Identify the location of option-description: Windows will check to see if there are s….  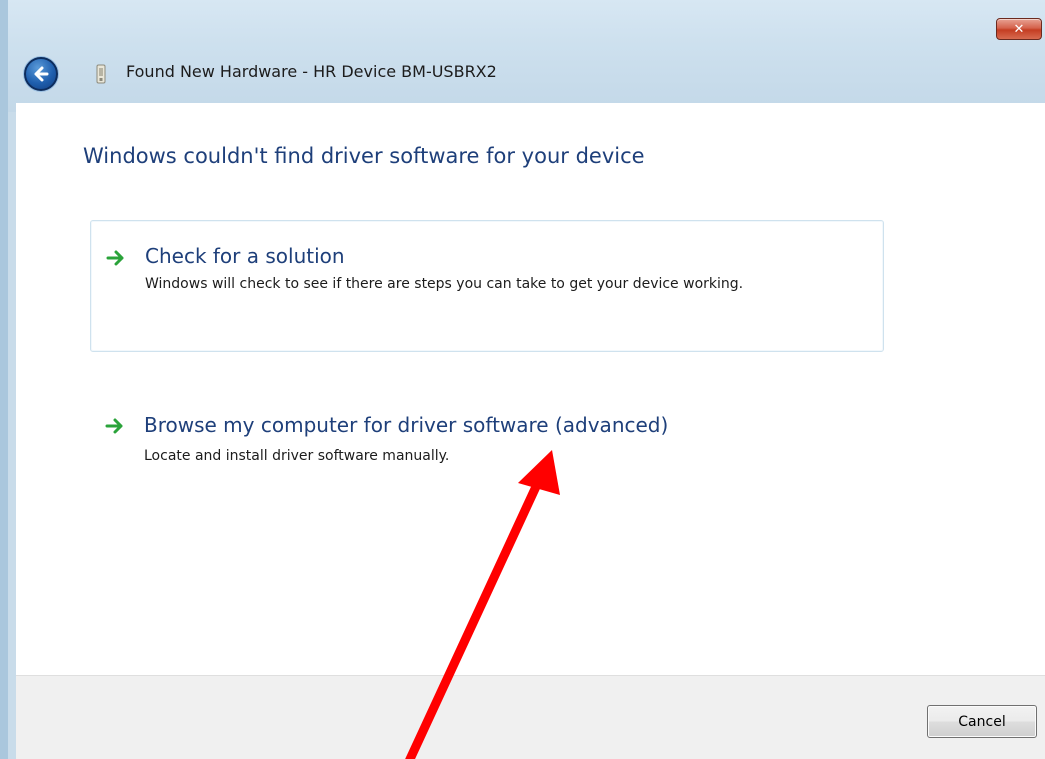
(444, 284).